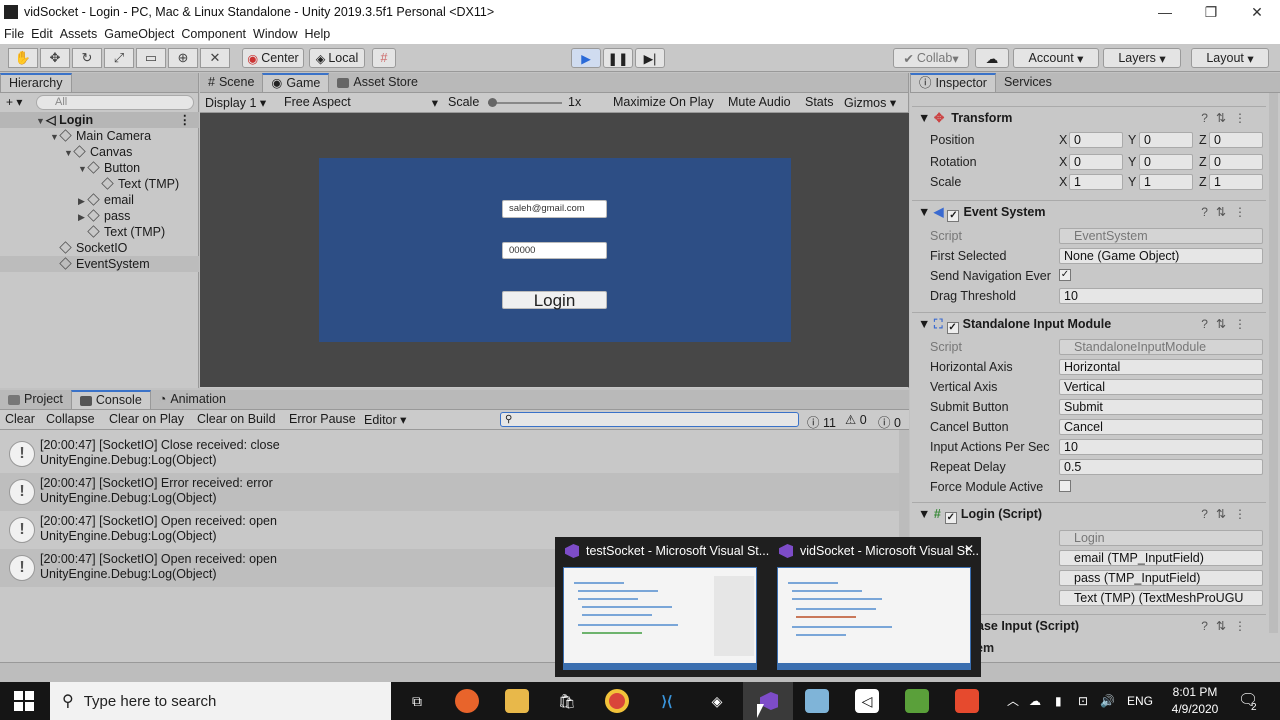 The height and width of the screenshot is (720, 1280). I want to click on collab-button: ✔ Collab ▾, so click(931, 58).